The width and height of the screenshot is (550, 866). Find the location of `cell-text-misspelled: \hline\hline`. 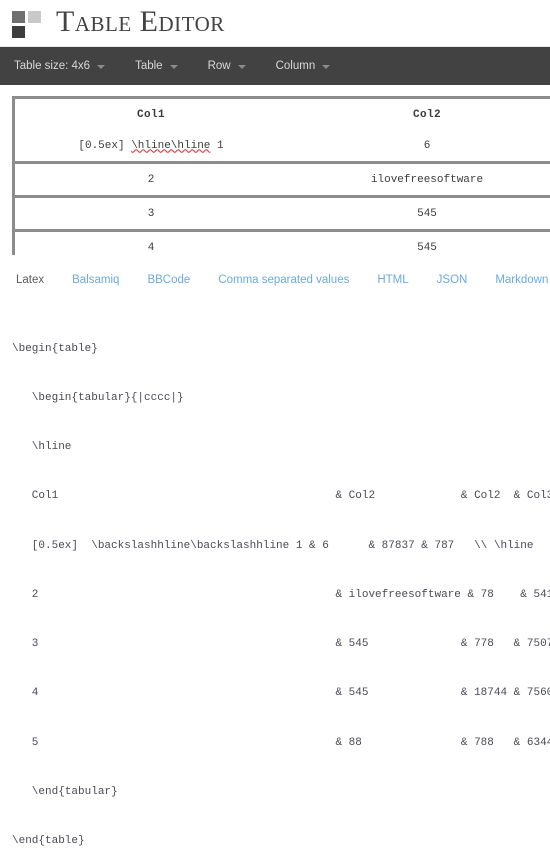

cell-text-misspelled: \hline\hline is located at coordinates (171, 145).